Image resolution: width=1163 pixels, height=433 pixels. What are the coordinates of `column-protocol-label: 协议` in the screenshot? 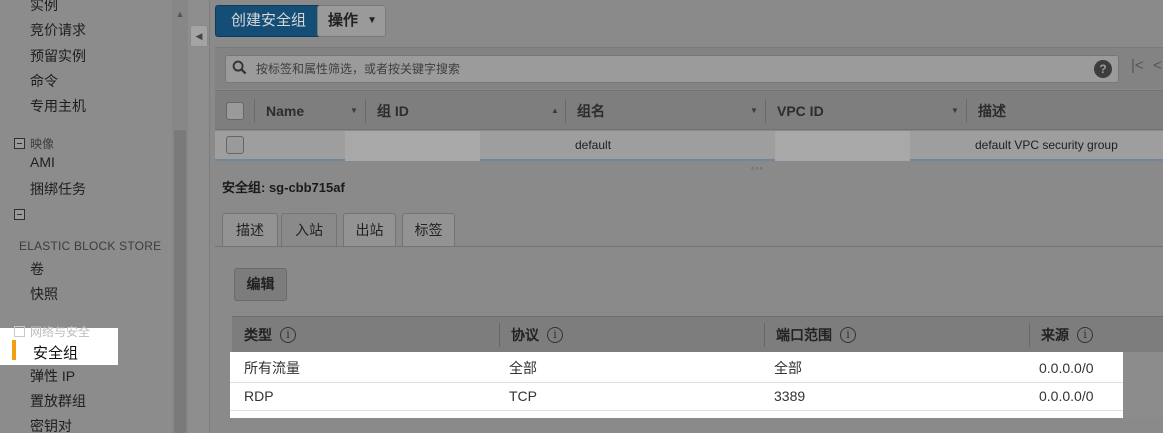 It's located at (525, 335).